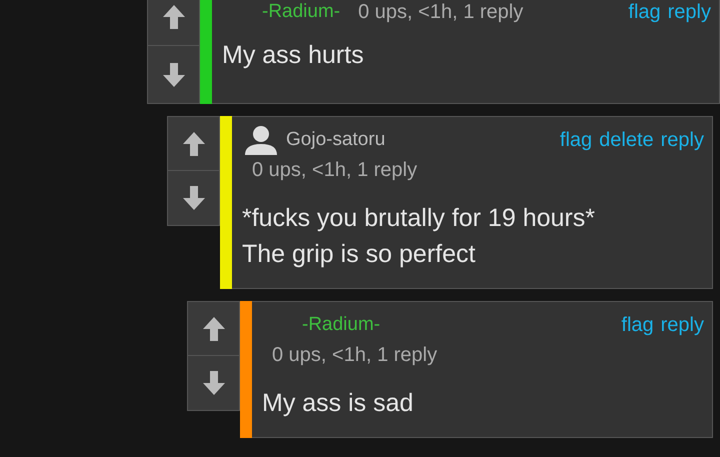  What do you see at coordinates (338, 403) in the screenshot?
I see `comment-text: My ass is sad` at bounding box center [338, 403].